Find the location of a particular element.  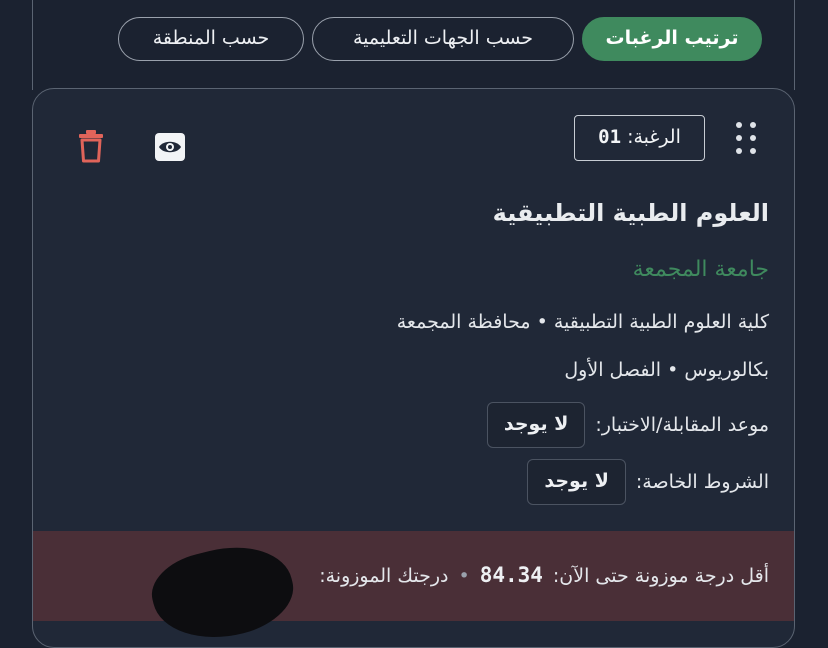

min-score-value: 84.34 is located at coordinates (511, 575).